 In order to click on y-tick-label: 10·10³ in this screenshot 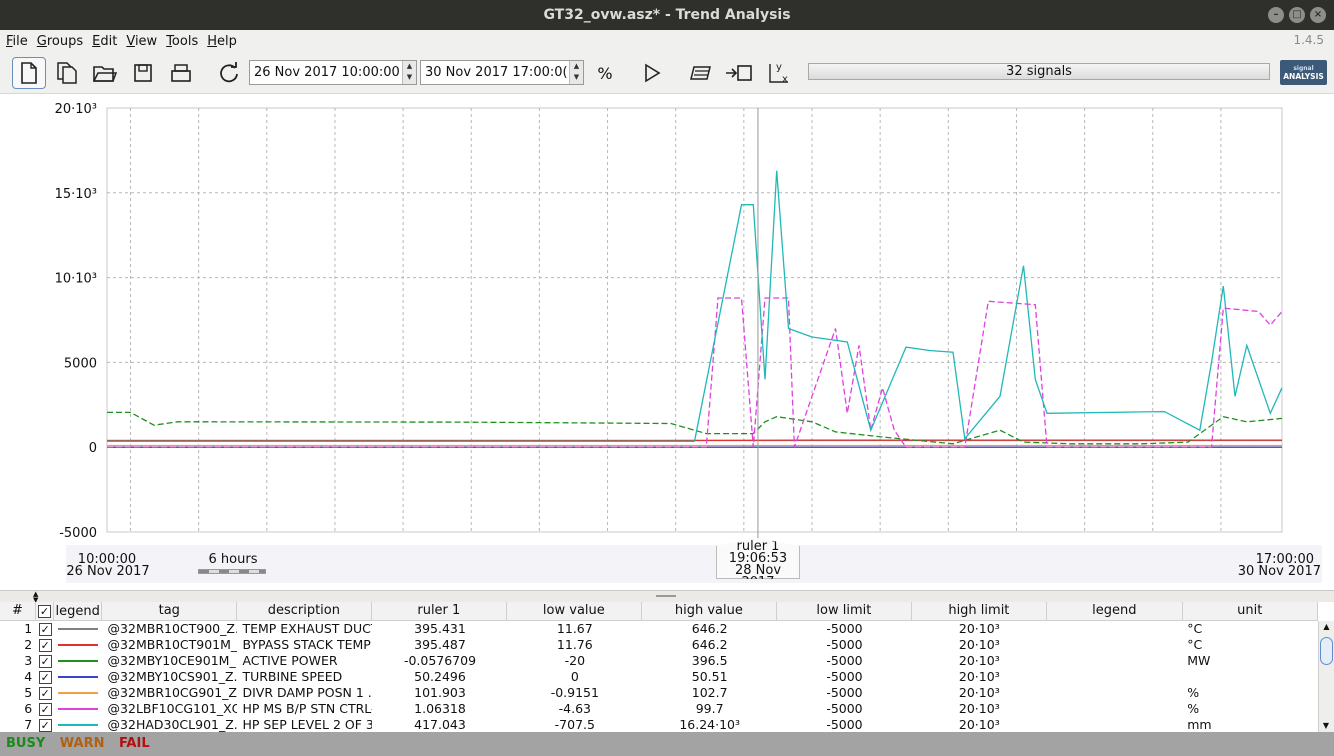, I will do `click(76, 279)`.